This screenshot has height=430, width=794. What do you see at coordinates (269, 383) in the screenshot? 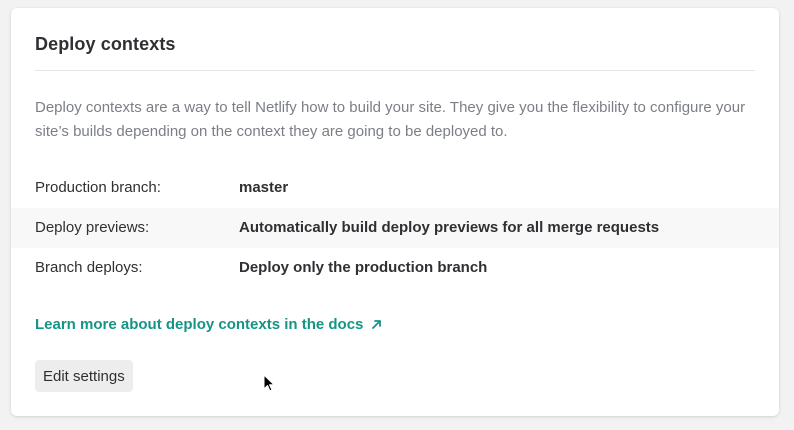
I see `mouse-cursor-icon` at bounding box center [269, 383].